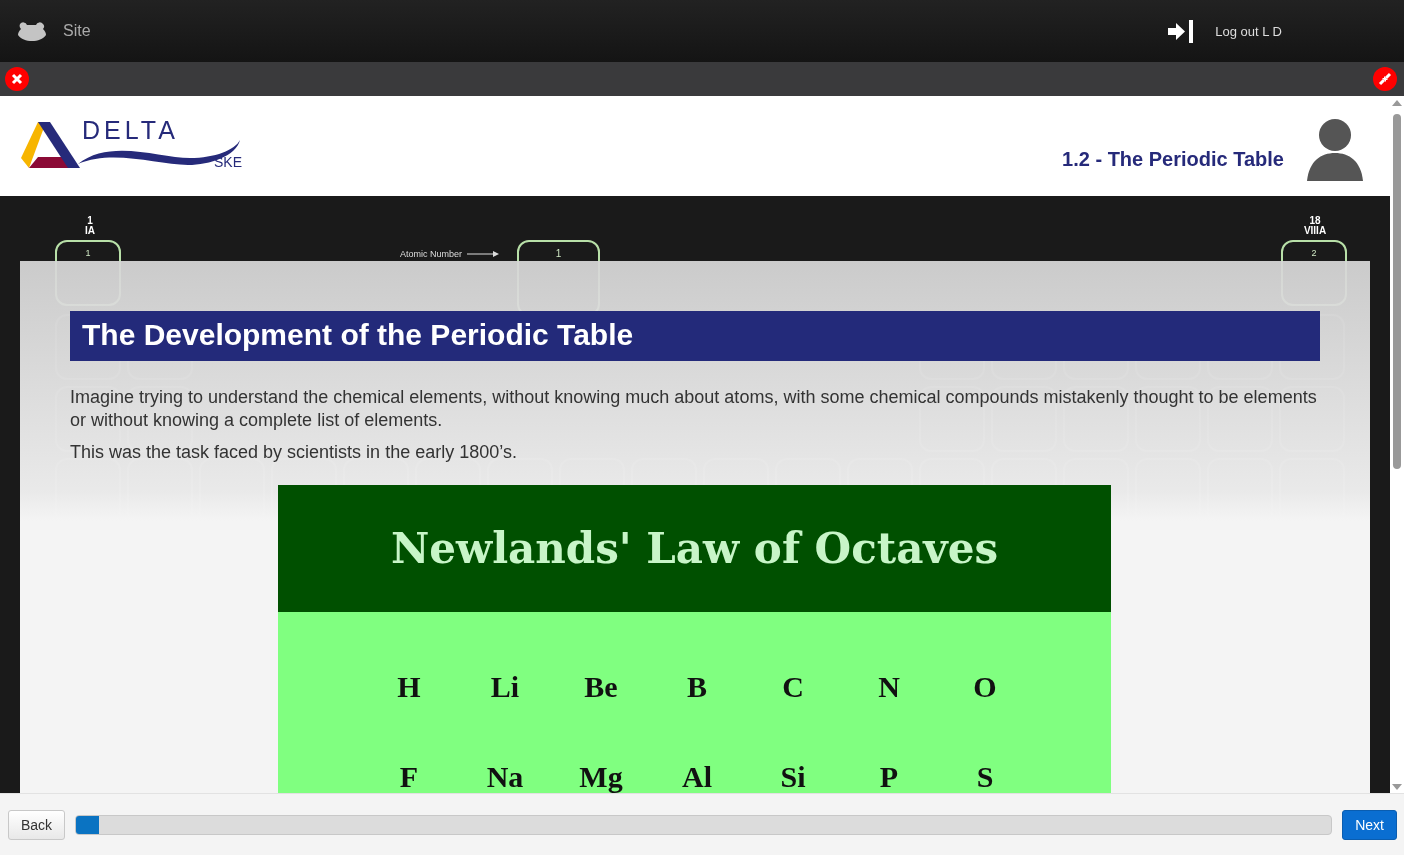 Image resolution: width=1404 pixels, height=855 pixels. Describe the element at coordinates (90, 231) in the screenshot. I see `group-name: IA` at that location.